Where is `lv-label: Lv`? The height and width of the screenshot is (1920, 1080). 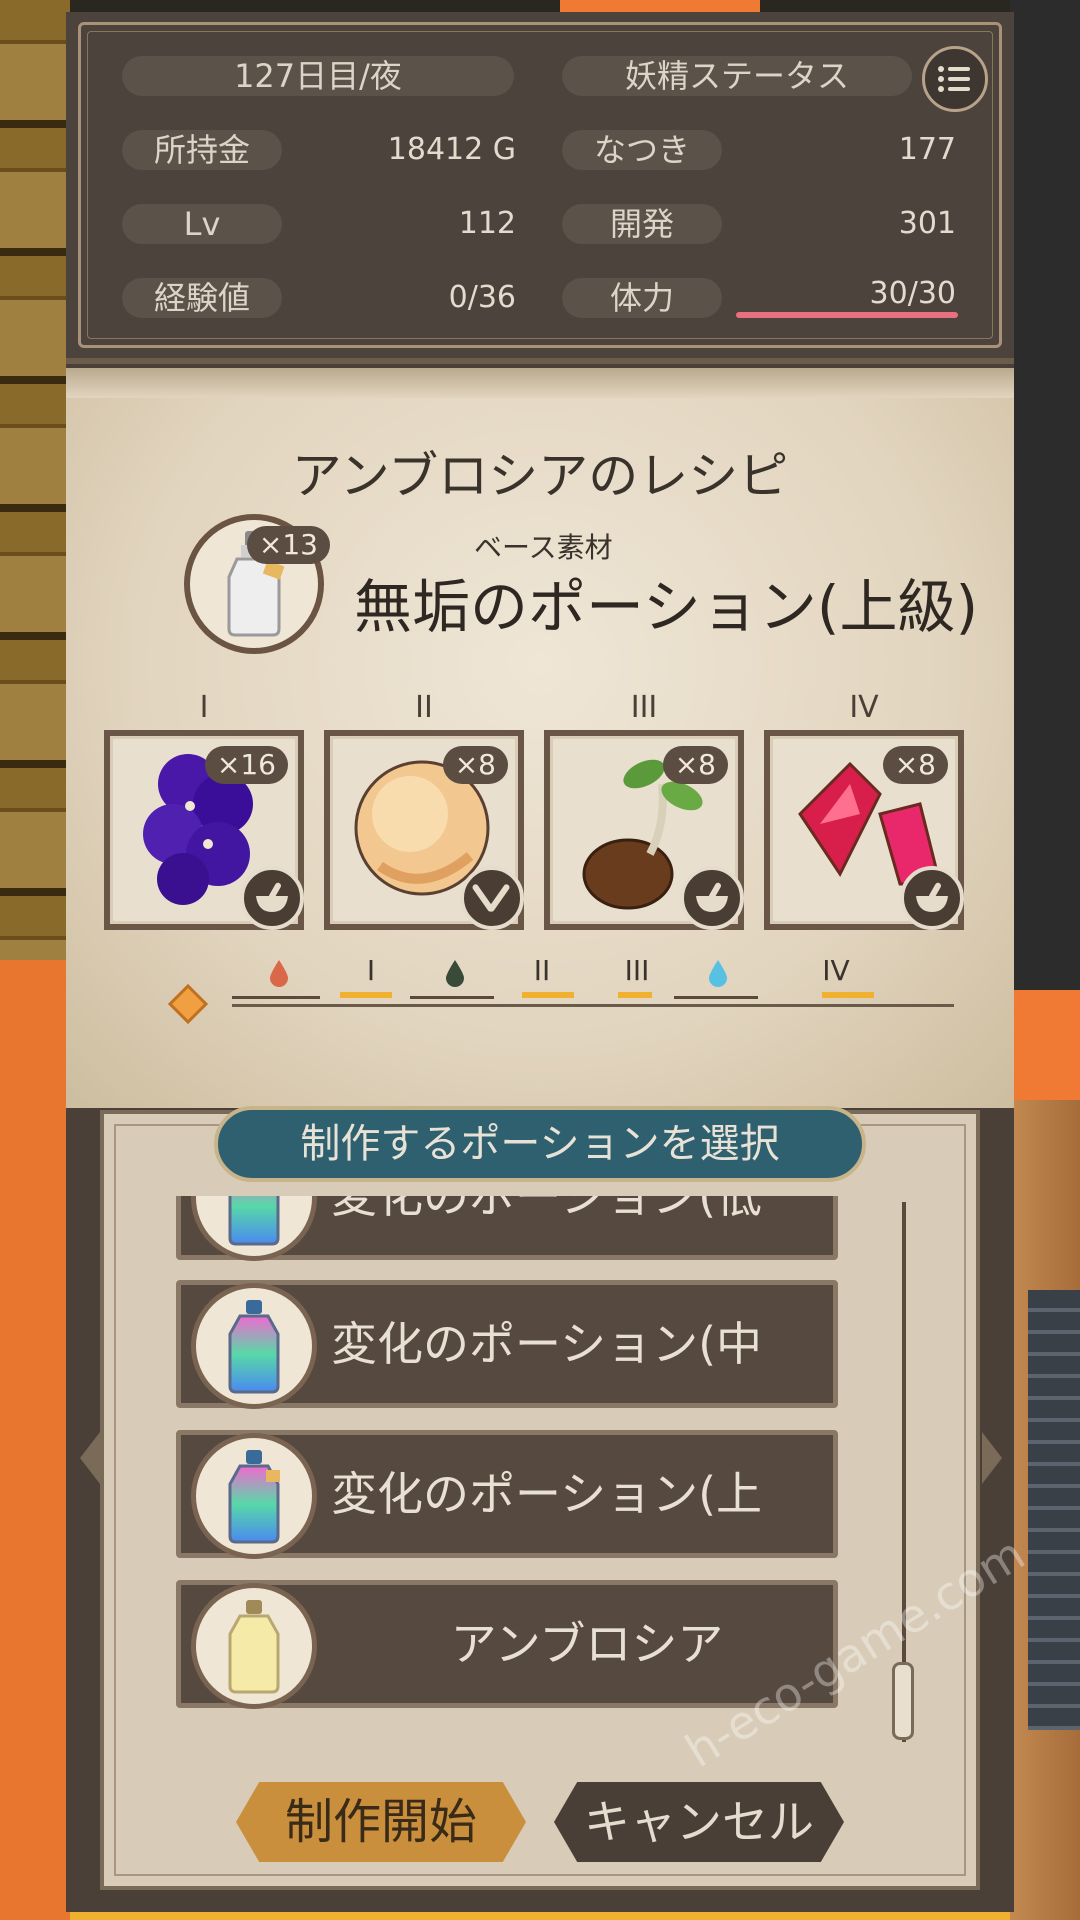
lv-label: Lv is located at coordinates (202, 224).